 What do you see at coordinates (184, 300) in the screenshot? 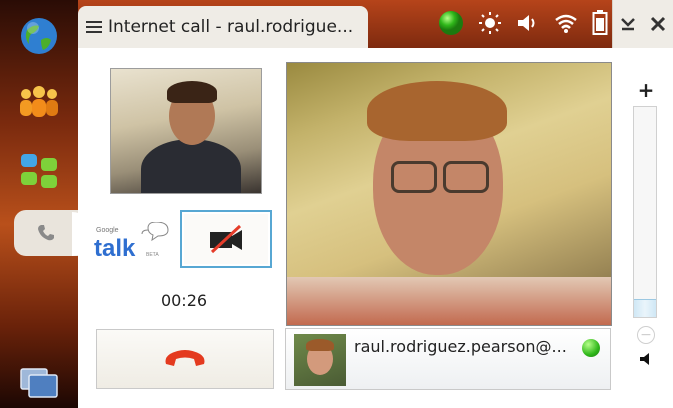
I see `call-timer: 00:26` at bounding box center [184, 300].